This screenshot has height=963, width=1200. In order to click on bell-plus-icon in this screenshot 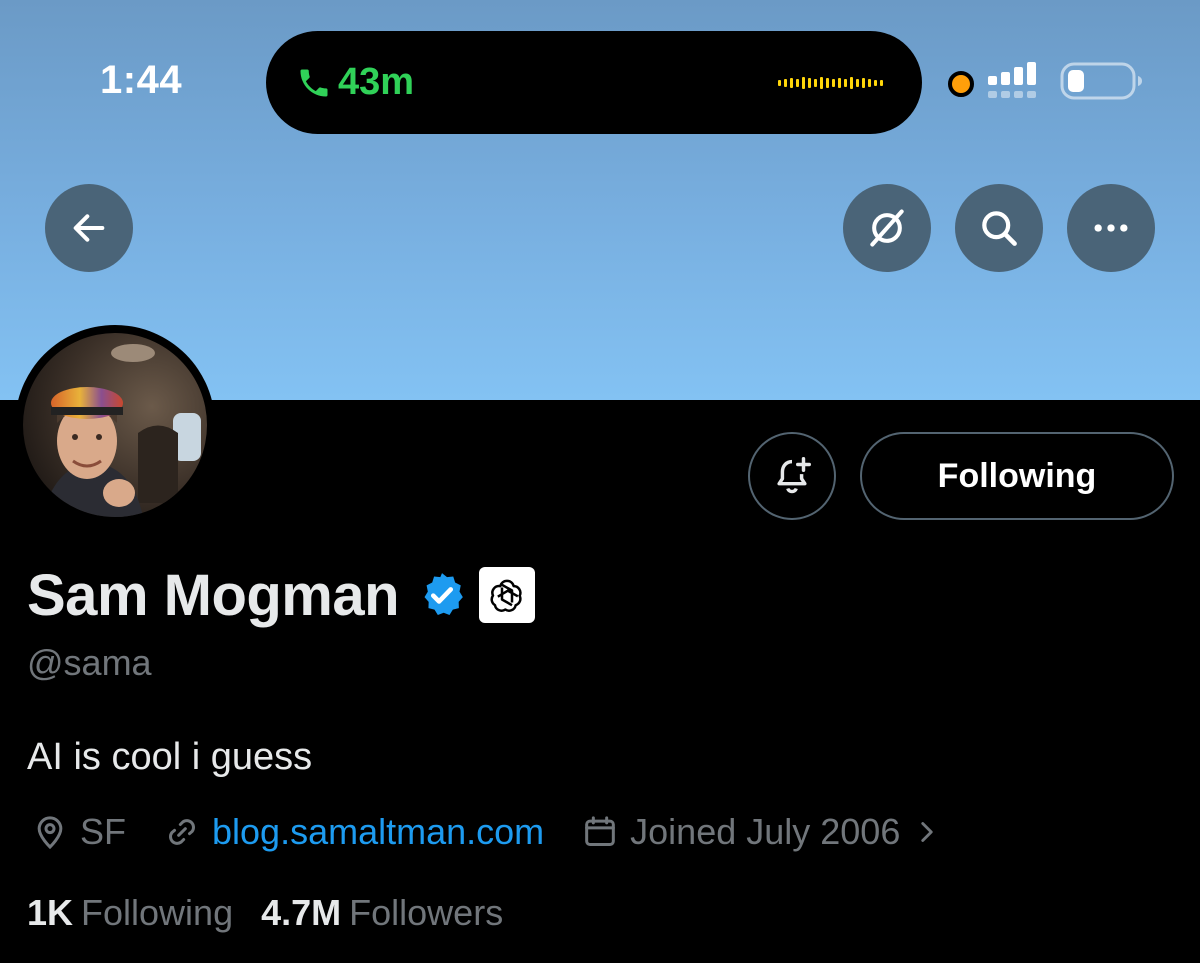, I will do `click(794, 475)`.